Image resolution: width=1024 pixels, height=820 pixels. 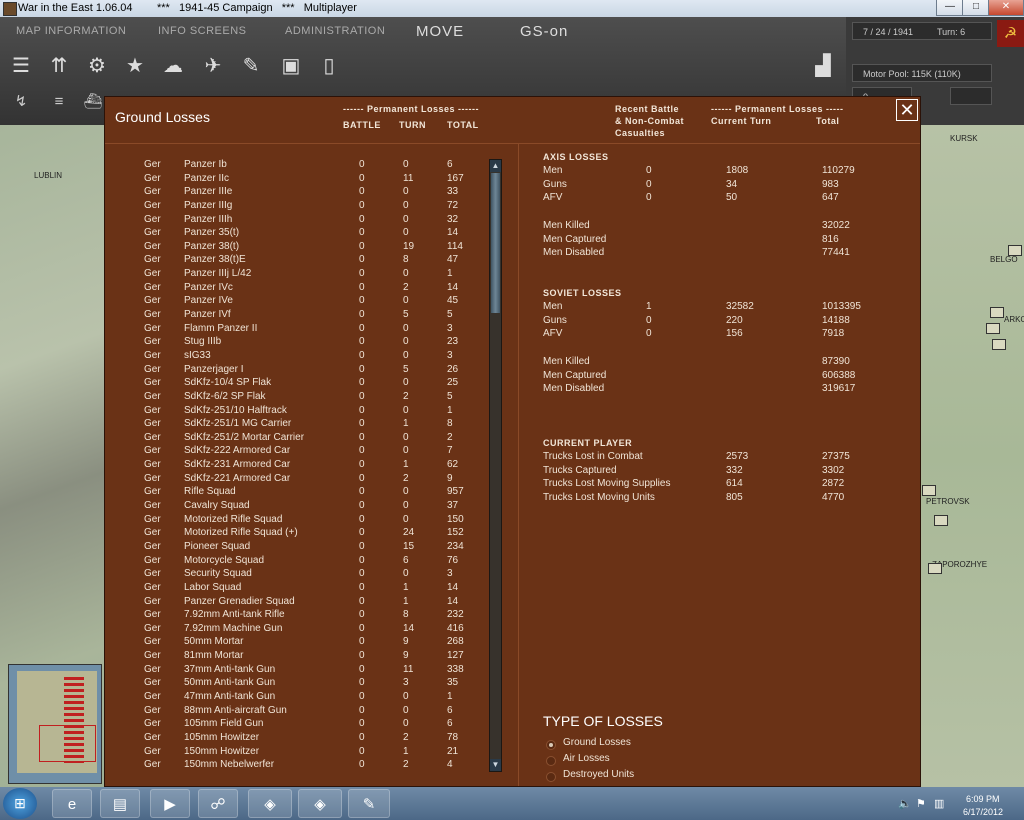 I want to click on table-row: Ger 150mm Nebelwerfer 0 2 4, so click(x=300, y=766).